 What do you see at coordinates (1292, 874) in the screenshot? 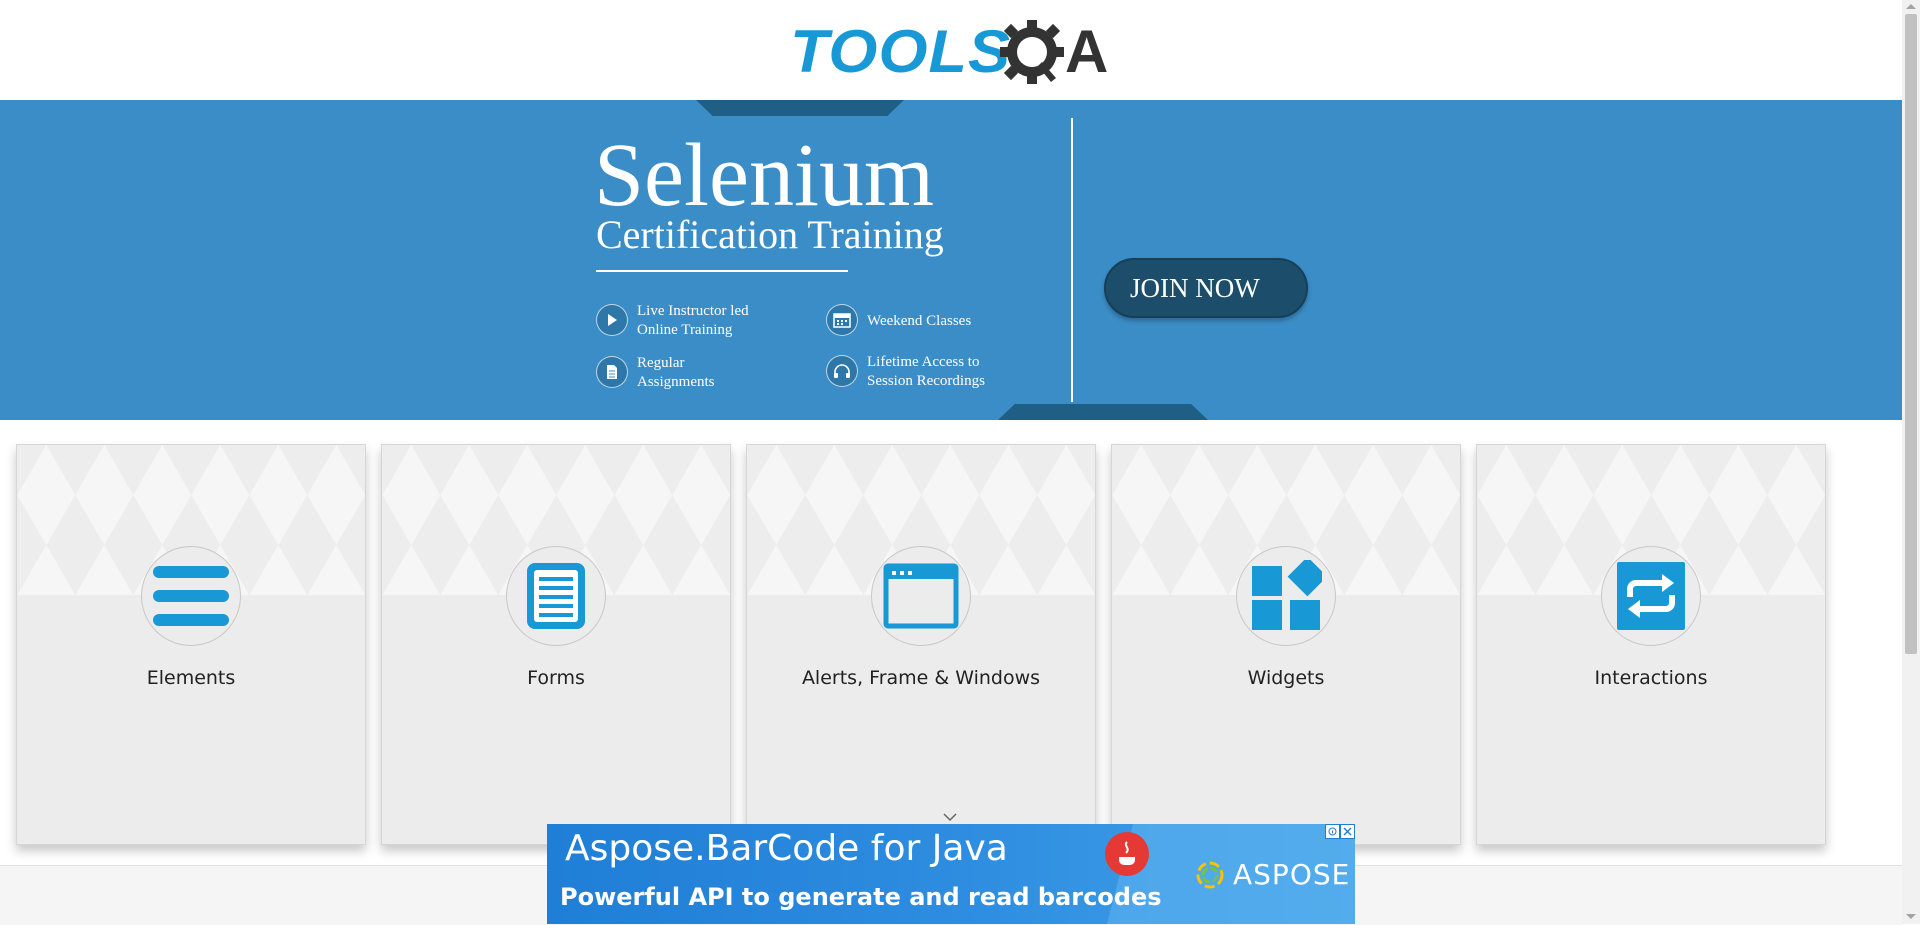
I see `ad-brand-name: ASPOSE` at bounding box center [1292, 874].